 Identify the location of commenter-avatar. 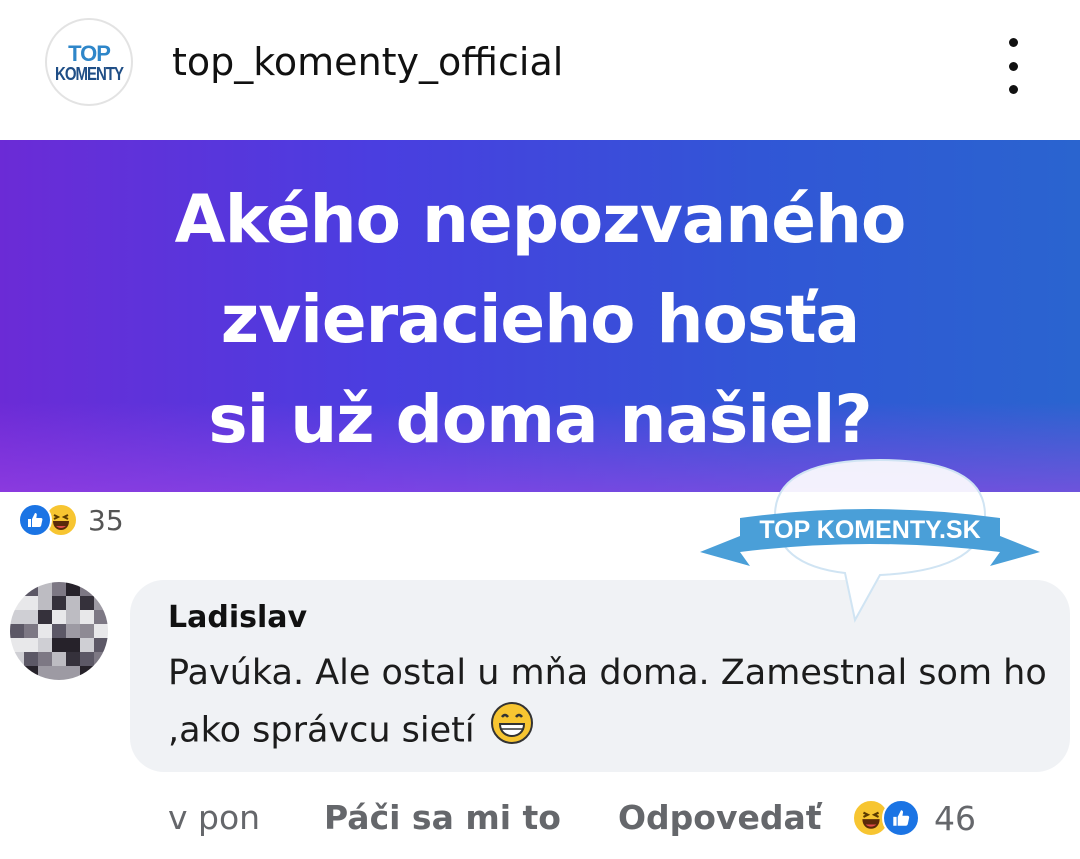
(59, 631).